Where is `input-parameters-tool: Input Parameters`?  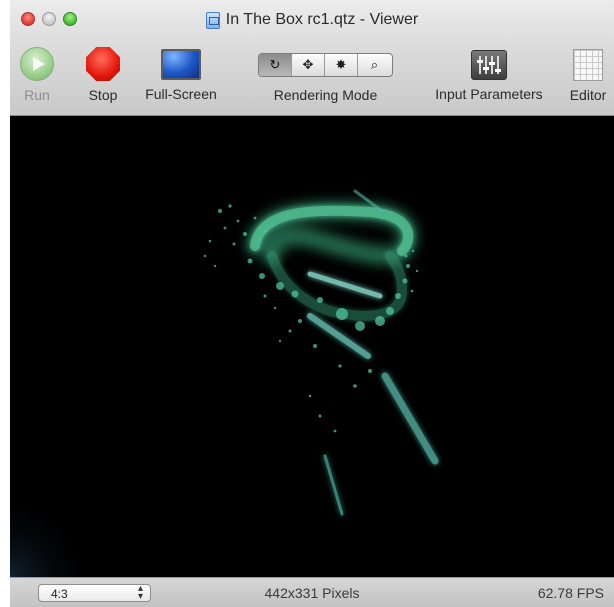
input-parameters-tool: Input Parameters is located at coordinates (489, 74).